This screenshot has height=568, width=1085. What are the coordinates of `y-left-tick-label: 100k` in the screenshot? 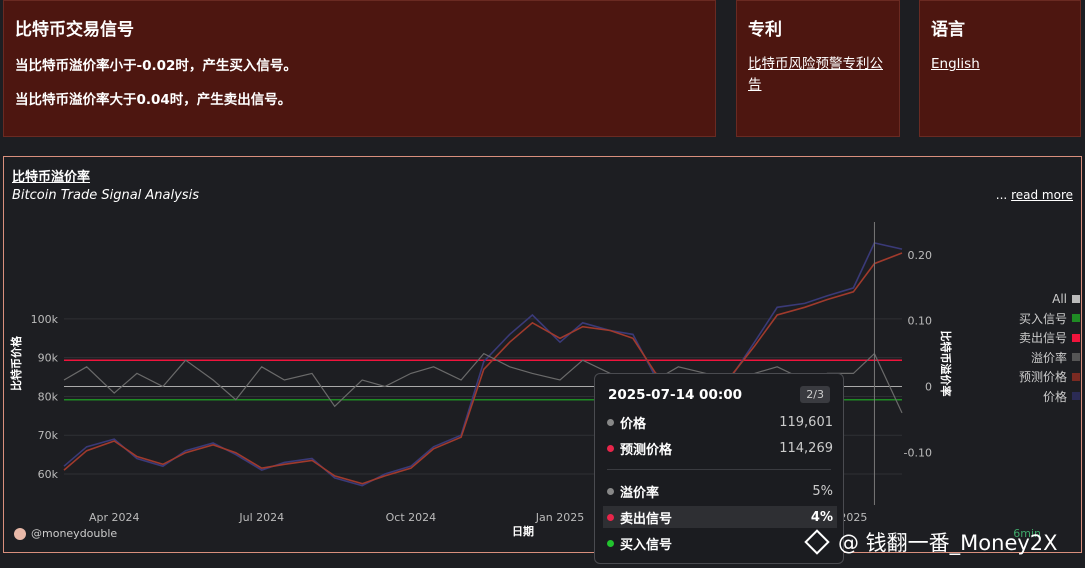 It's located at (45, 319).